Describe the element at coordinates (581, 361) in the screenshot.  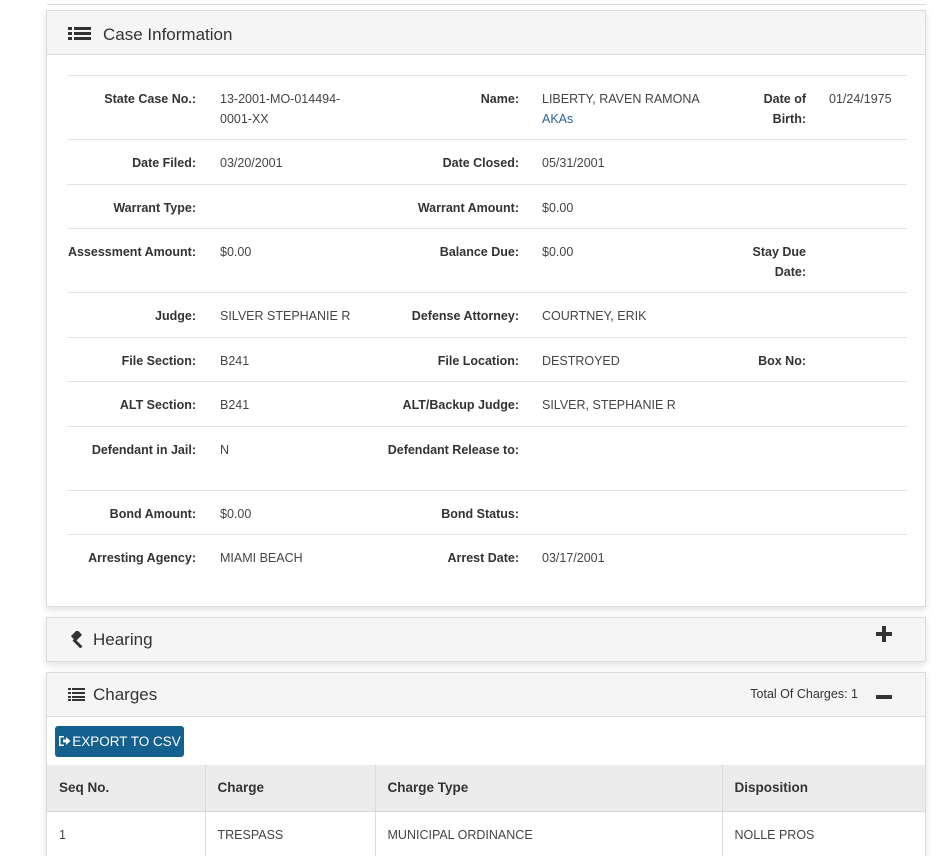
I see `file-location-value: DESTROYED` at that location.